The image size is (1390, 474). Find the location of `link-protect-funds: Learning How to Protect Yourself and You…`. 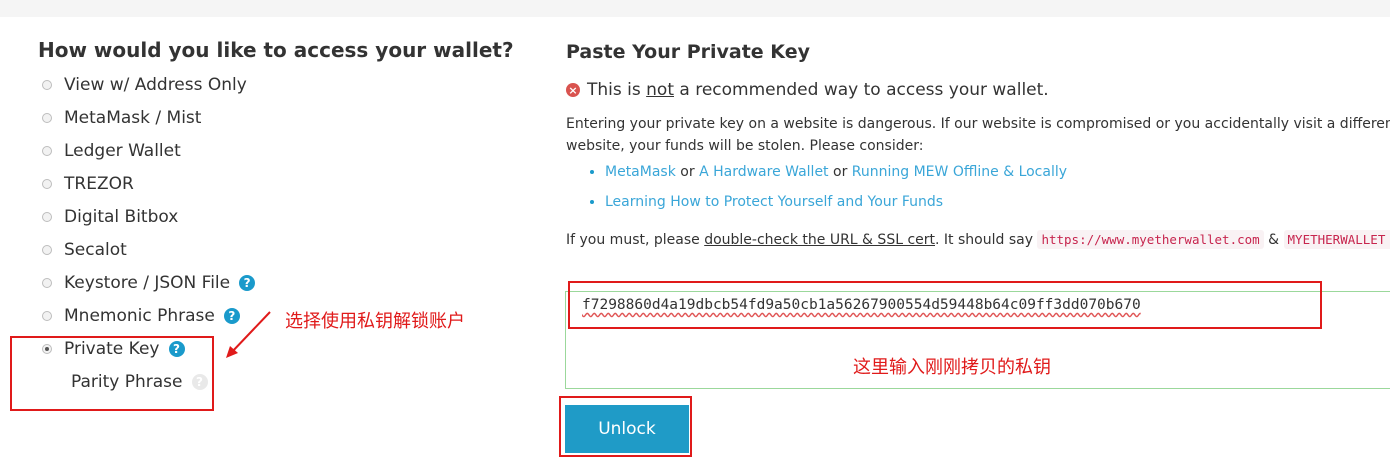

link-protect-funds: Learning How to Protect Yourself and You… is located at coordinates (774, 202).